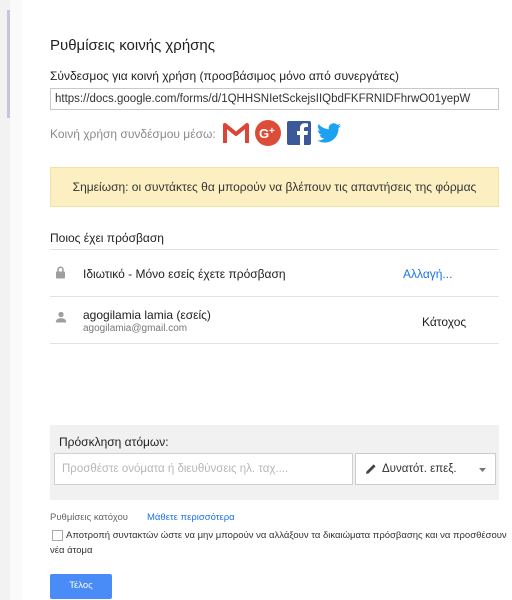  What do you see at coordinates (419, 469) in the screenshot?
I see `permission-label: Δυνατότ. επεξ.` at bounding box center [419, 469].